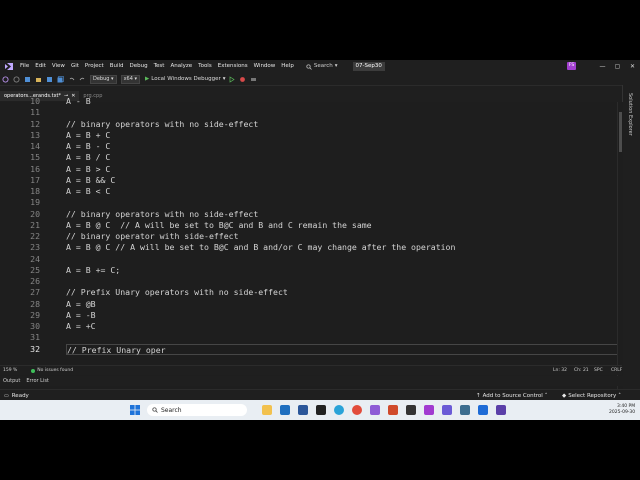 Image resolution: width=640 pixels, height=480 pixels. What do you see at coordinates (78, 101) in the screenshot?
I see `line-text: A - B` at bounding box center [78, 101].